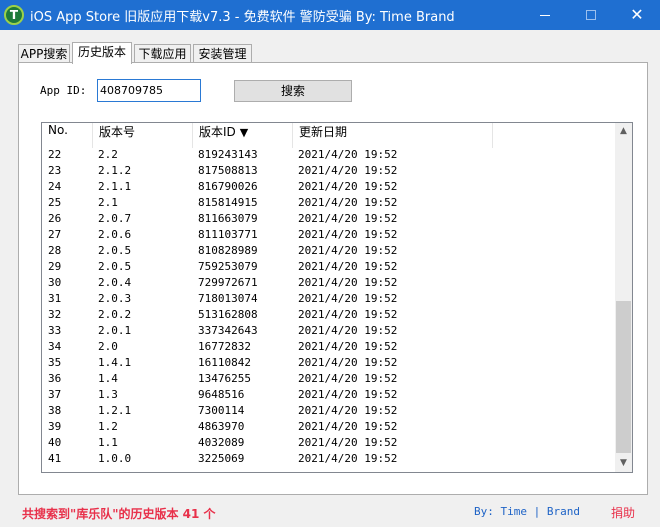 Image resolution: width=660 pixels, height=527 pixels. Describe the element at coordinates (55, 442) in the screenshot. I see `cell-no: 40` at that location.